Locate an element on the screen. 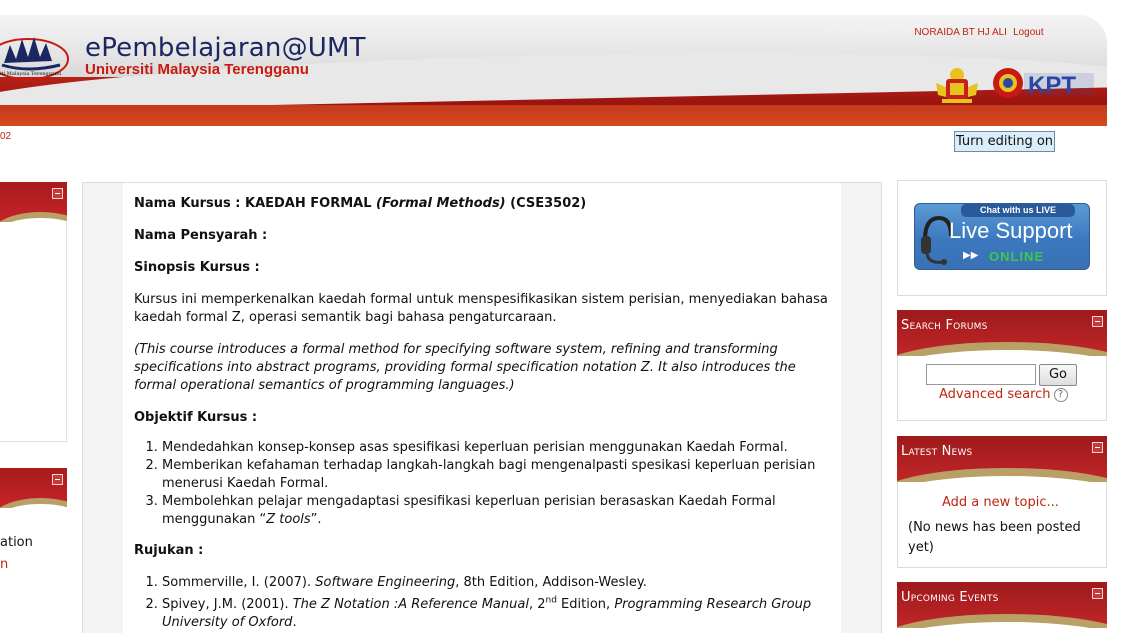 Image resolution: width=1123 pixels, height=633 pixels. kpt-logo-text: KPT is located at coordinates (1052, 85).